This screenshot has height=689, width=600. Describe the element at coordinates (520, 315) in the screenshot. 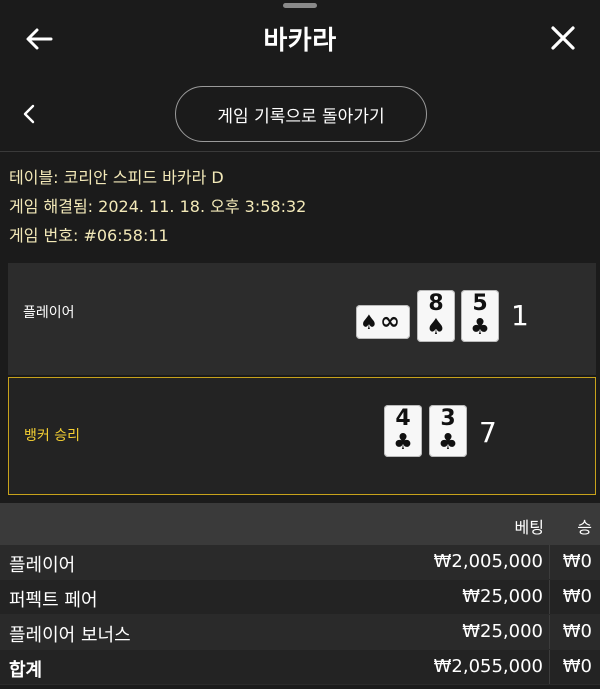

I see `player-score: 1` at that location.